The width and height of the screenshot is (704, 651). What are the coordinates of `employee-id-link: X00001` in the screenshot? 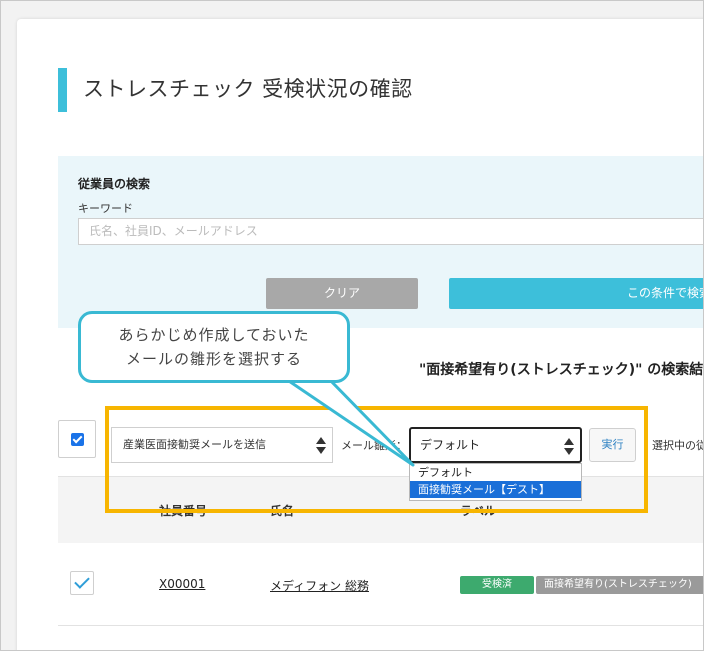 It's located at (182, 584).